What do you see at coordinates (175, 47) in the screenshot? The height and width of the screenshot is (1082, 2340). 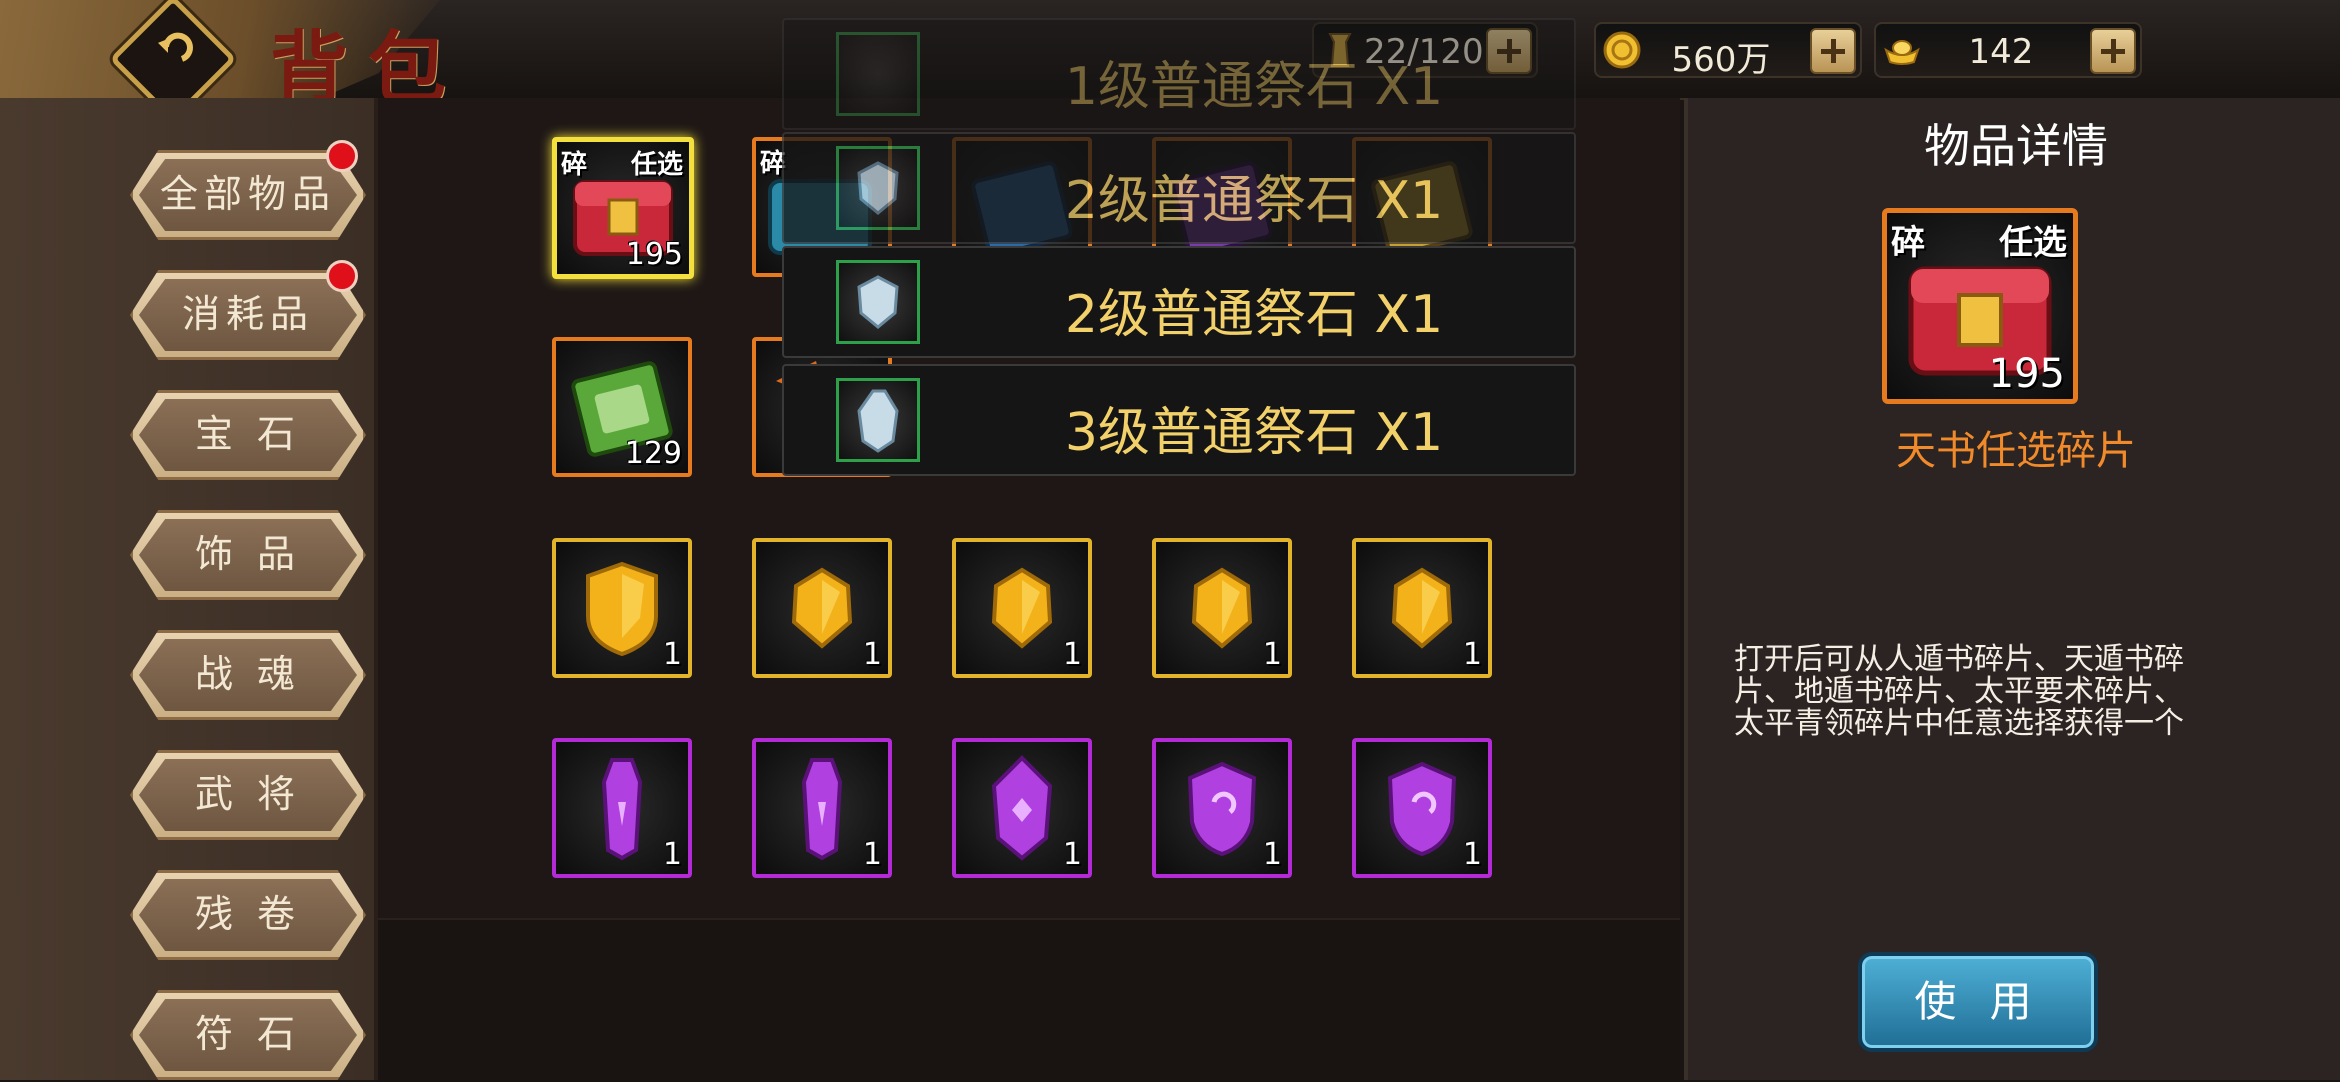 I see `back-arrow-icon` at bounding box center [175, 47].